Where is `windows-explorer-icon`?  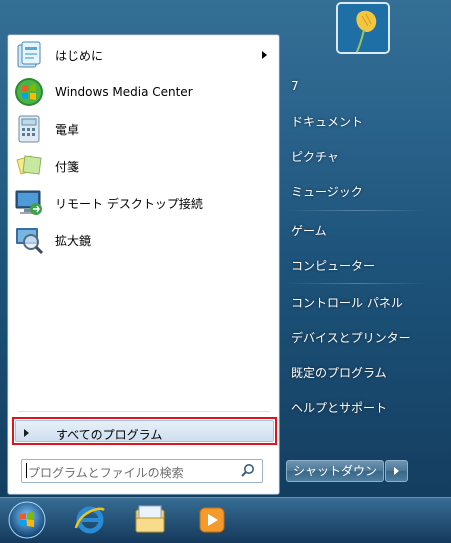 windows-explorer-icon is located at coordinates (150, 520).